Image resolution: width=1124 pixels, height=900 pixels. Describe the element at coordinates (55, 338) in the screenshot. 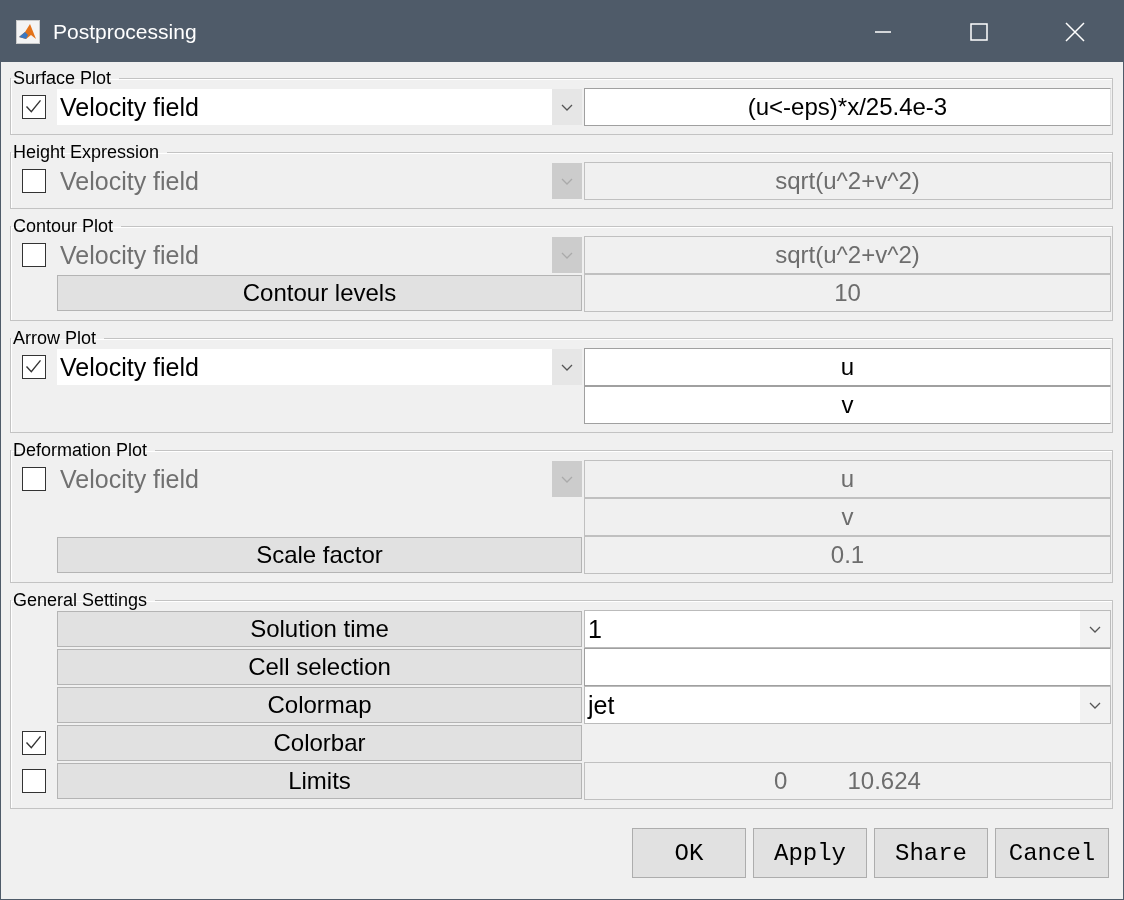

I see `section-title: Arrow Plot` at that location.